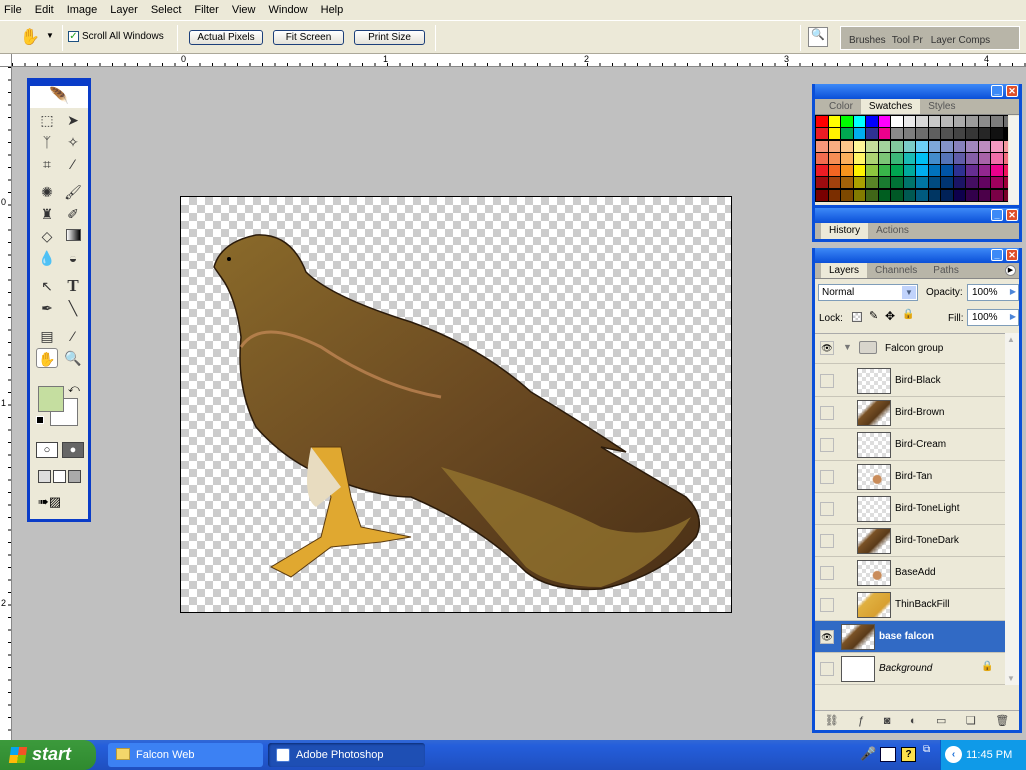  What do you see at coordinates (47, 164) in the screenshot?
I see `crop-tool-icon: ⌗` at bounding box center [47, 164].